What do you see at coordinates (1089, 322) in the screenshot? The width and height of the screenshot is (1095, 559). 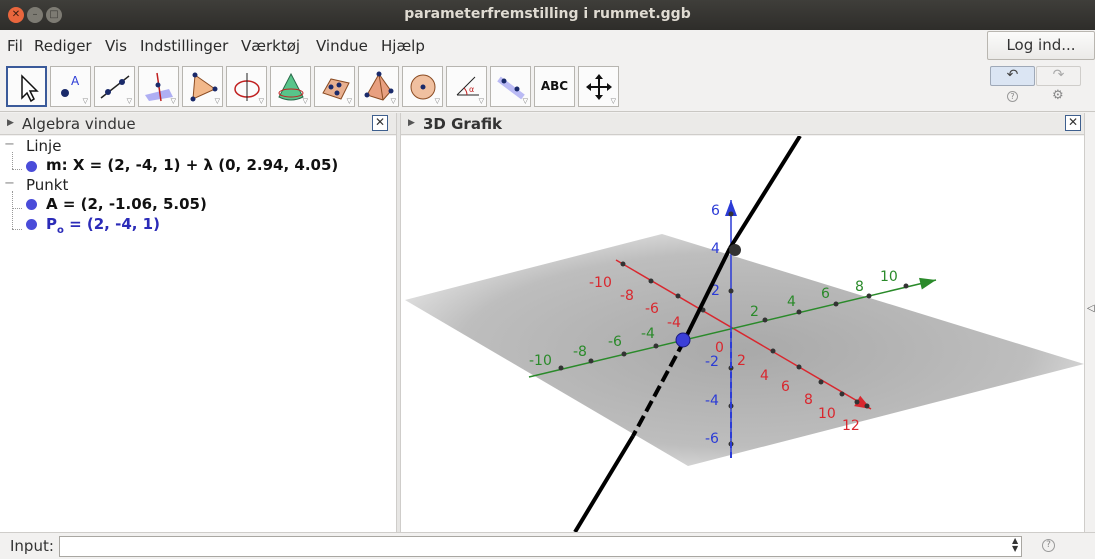 I see `side-panel-toggle: ◁` at bounding box center [1089, 322].